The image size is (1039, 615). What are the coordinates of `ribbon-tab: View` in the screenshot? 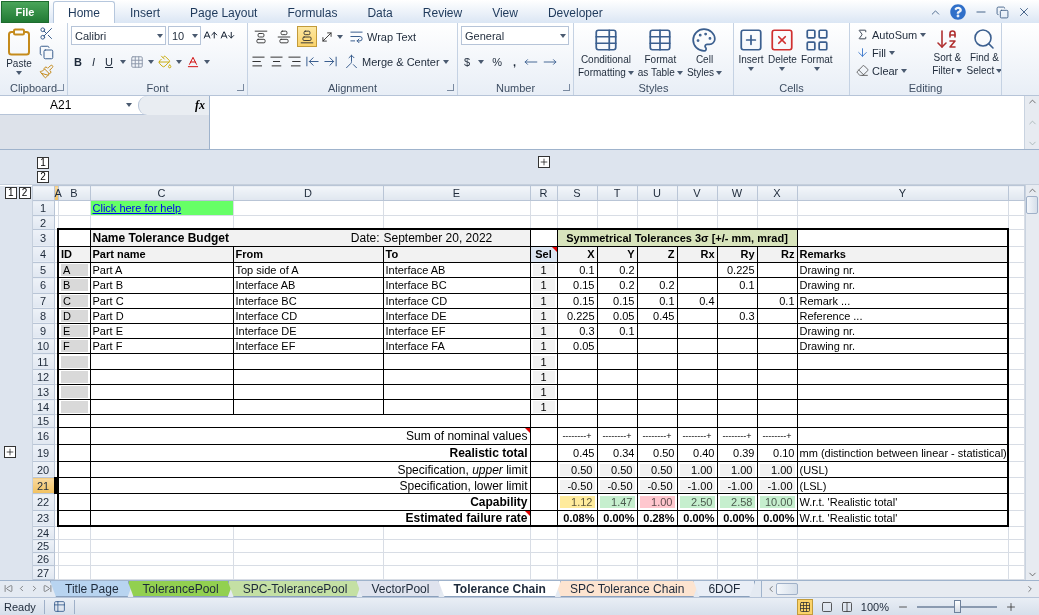 It's located at (505, 12).